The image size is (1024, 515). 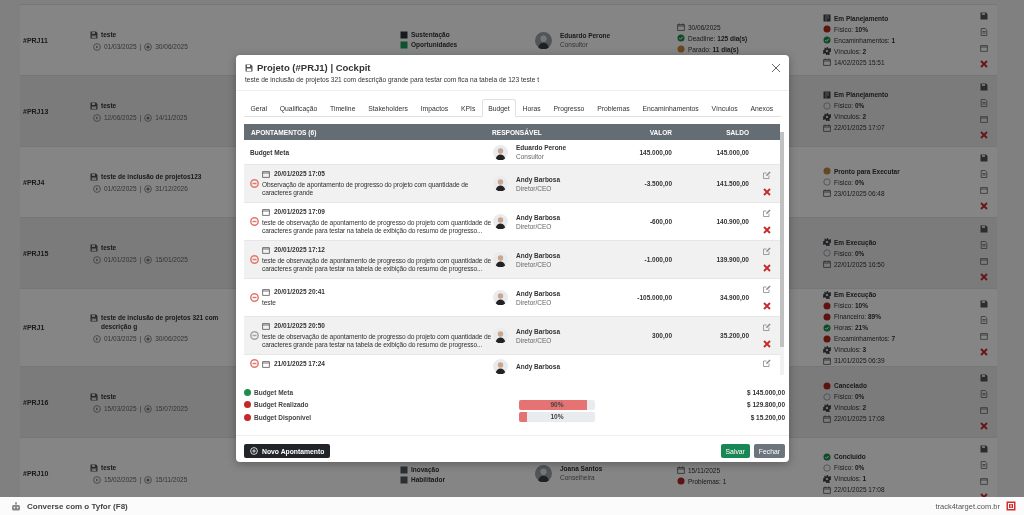 I want to click on chat-link: Converse com o Tyfor (F8), so click(x=77, y=506).